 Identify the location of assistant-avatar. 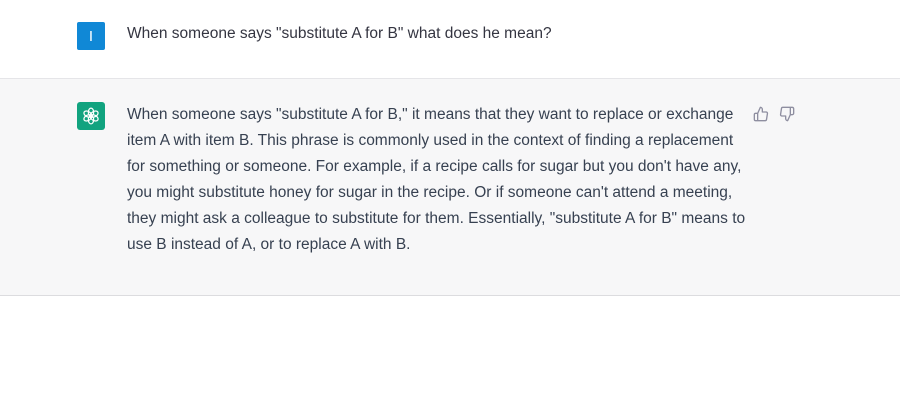
(91, 116).